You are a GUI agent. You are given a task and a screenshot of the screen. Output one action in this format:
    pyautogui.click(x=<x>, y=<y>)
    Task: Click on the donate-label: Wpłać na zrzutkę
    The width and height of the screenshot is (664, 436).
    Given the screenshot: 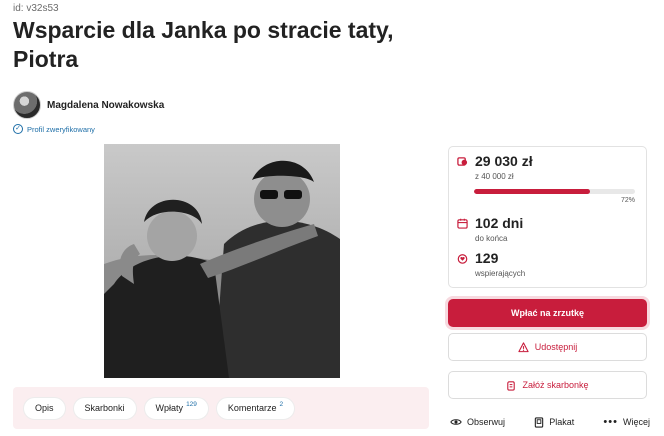 What is the action you would take?
    pyautogui.click(x=547, y=313)
    